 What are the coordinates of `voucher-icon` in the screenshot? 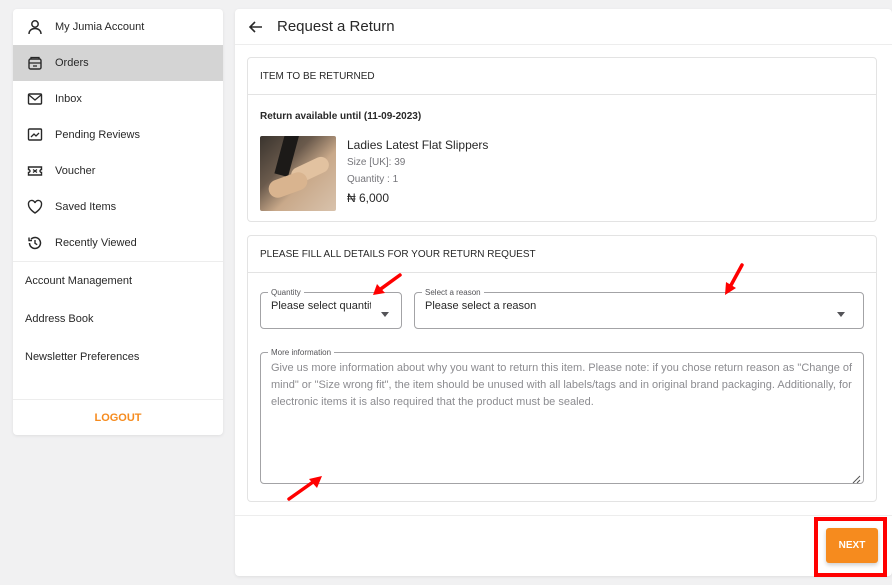 It's located at (35, 171).